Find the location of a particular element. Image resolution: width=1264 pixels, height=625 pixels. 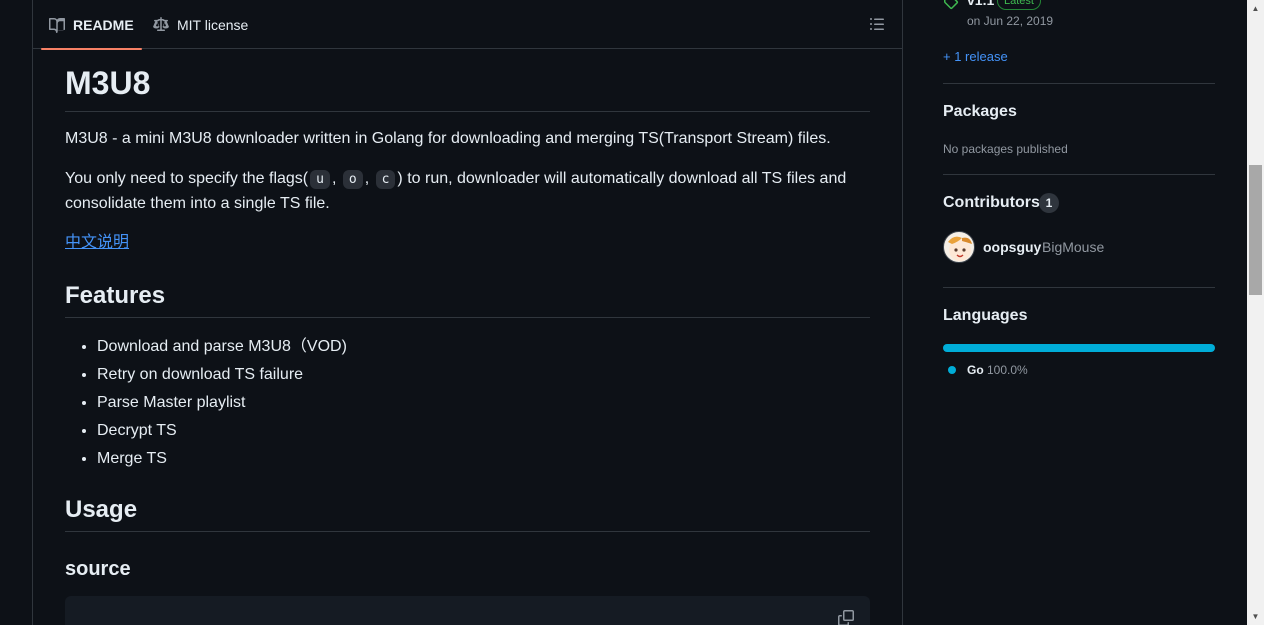

latest-release: v1.1 Latest on Jun 22, 2019 is located at coordinates (1079, 16).